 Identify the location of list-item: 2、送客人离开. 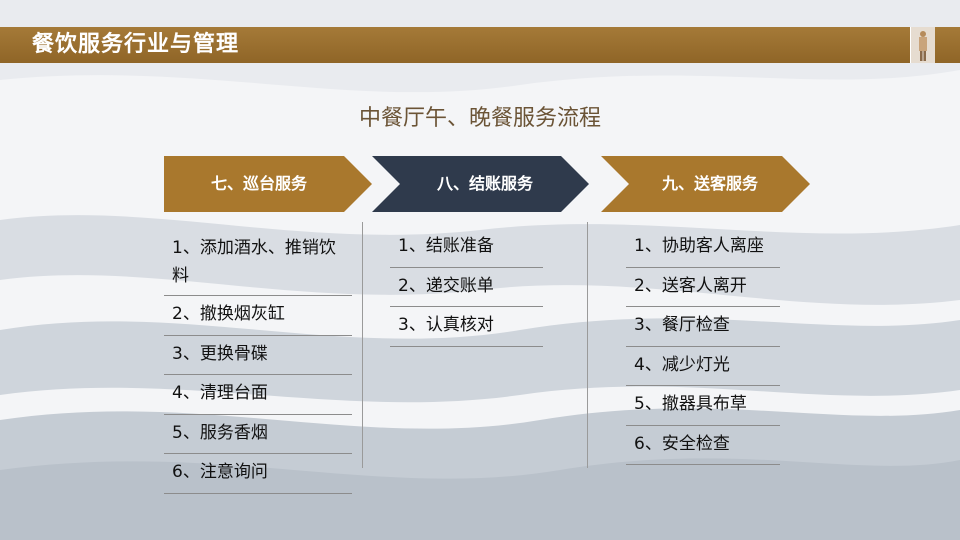
(703, 287).